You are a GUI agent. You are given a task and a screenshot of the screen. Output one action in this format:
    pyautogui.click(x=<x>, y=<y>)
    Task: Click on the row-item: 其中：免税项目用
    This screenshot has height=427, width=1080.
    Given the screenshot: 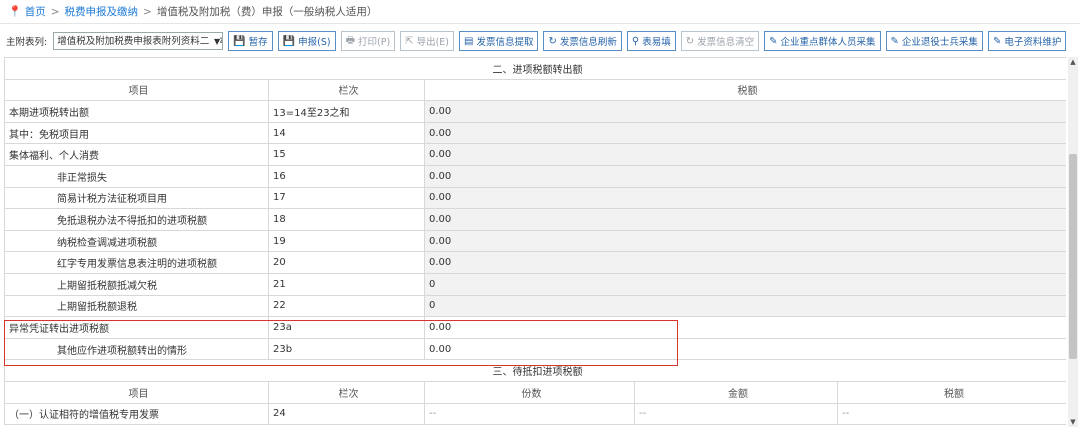 What is the action you would take?
    pyautogui.click(x=136, y=133)
    